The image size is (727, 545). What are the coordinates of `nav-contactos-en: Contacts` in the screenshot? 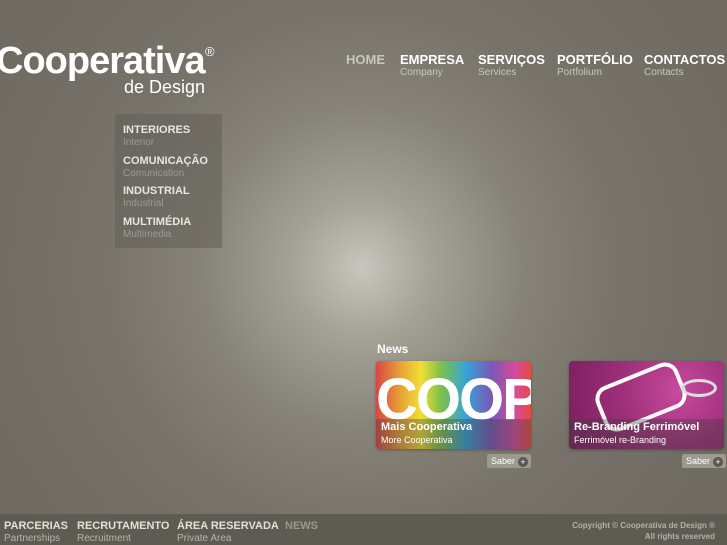 It's located at (664, 72).